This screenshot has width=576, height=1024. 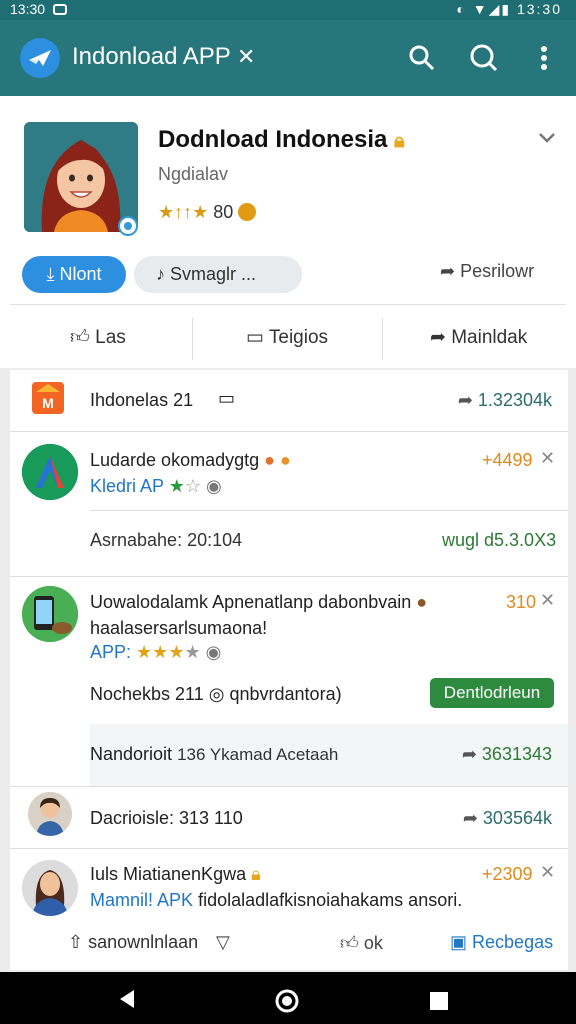 I want to click on list-item-title-2: haalasersarlsumaona!, so click(x=179, y=628).